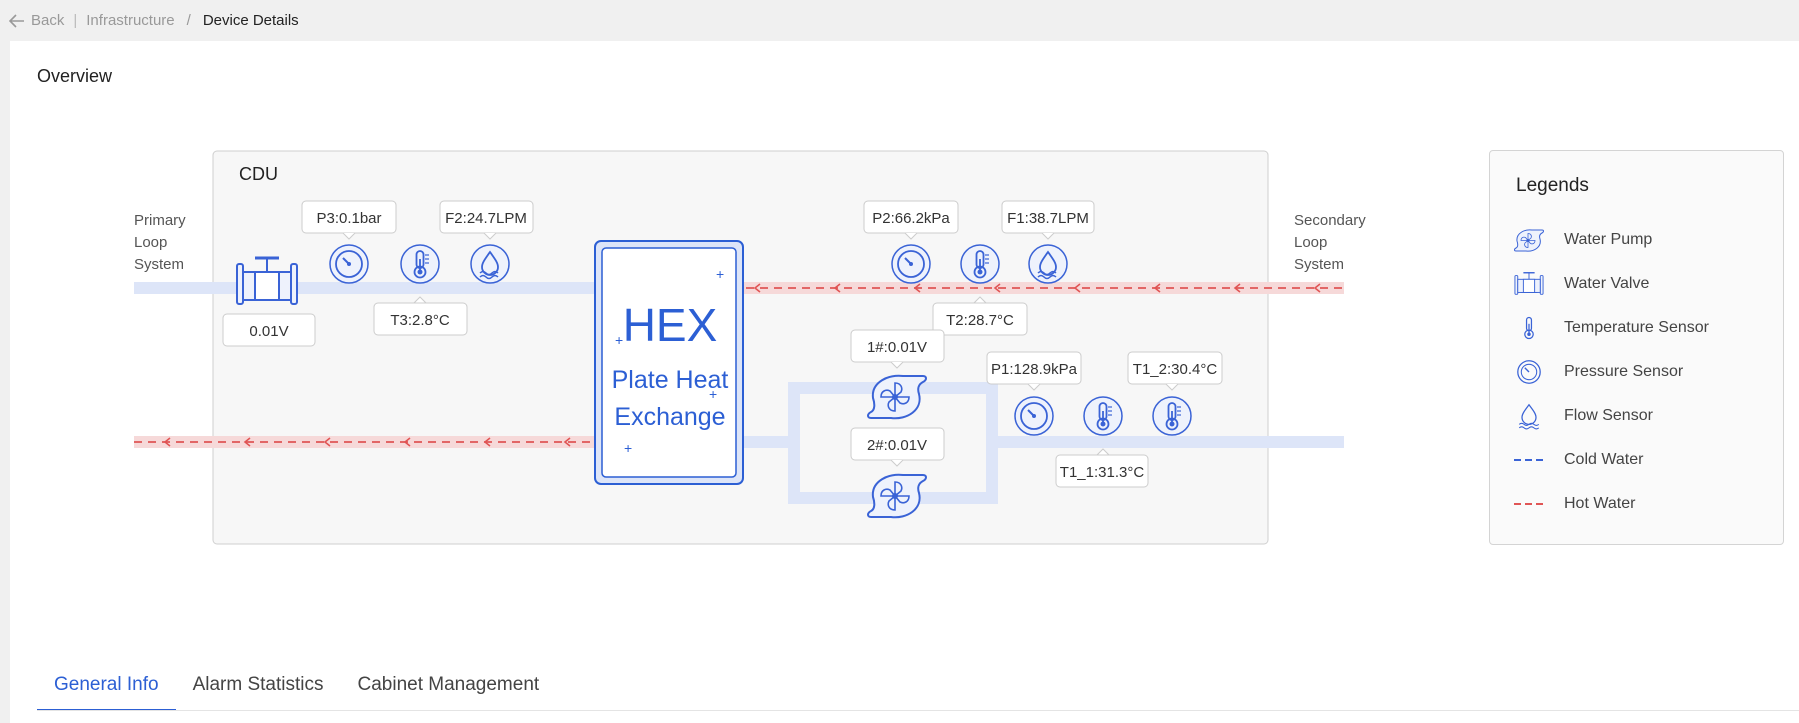  I want to click on primary-supply-pipe, so click(364, 288).